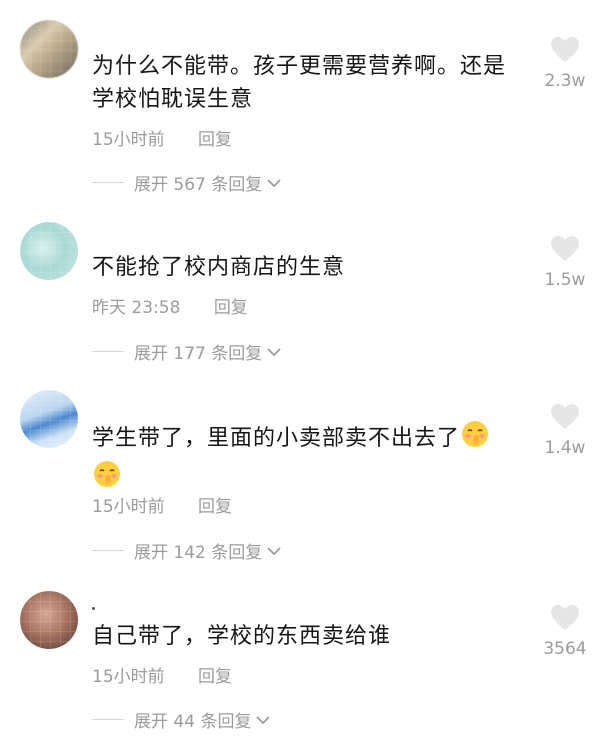 This screenshot has width=598, height=750. I want to click on expand-replies-label: 展开 567 条回复, so click(198, 185).